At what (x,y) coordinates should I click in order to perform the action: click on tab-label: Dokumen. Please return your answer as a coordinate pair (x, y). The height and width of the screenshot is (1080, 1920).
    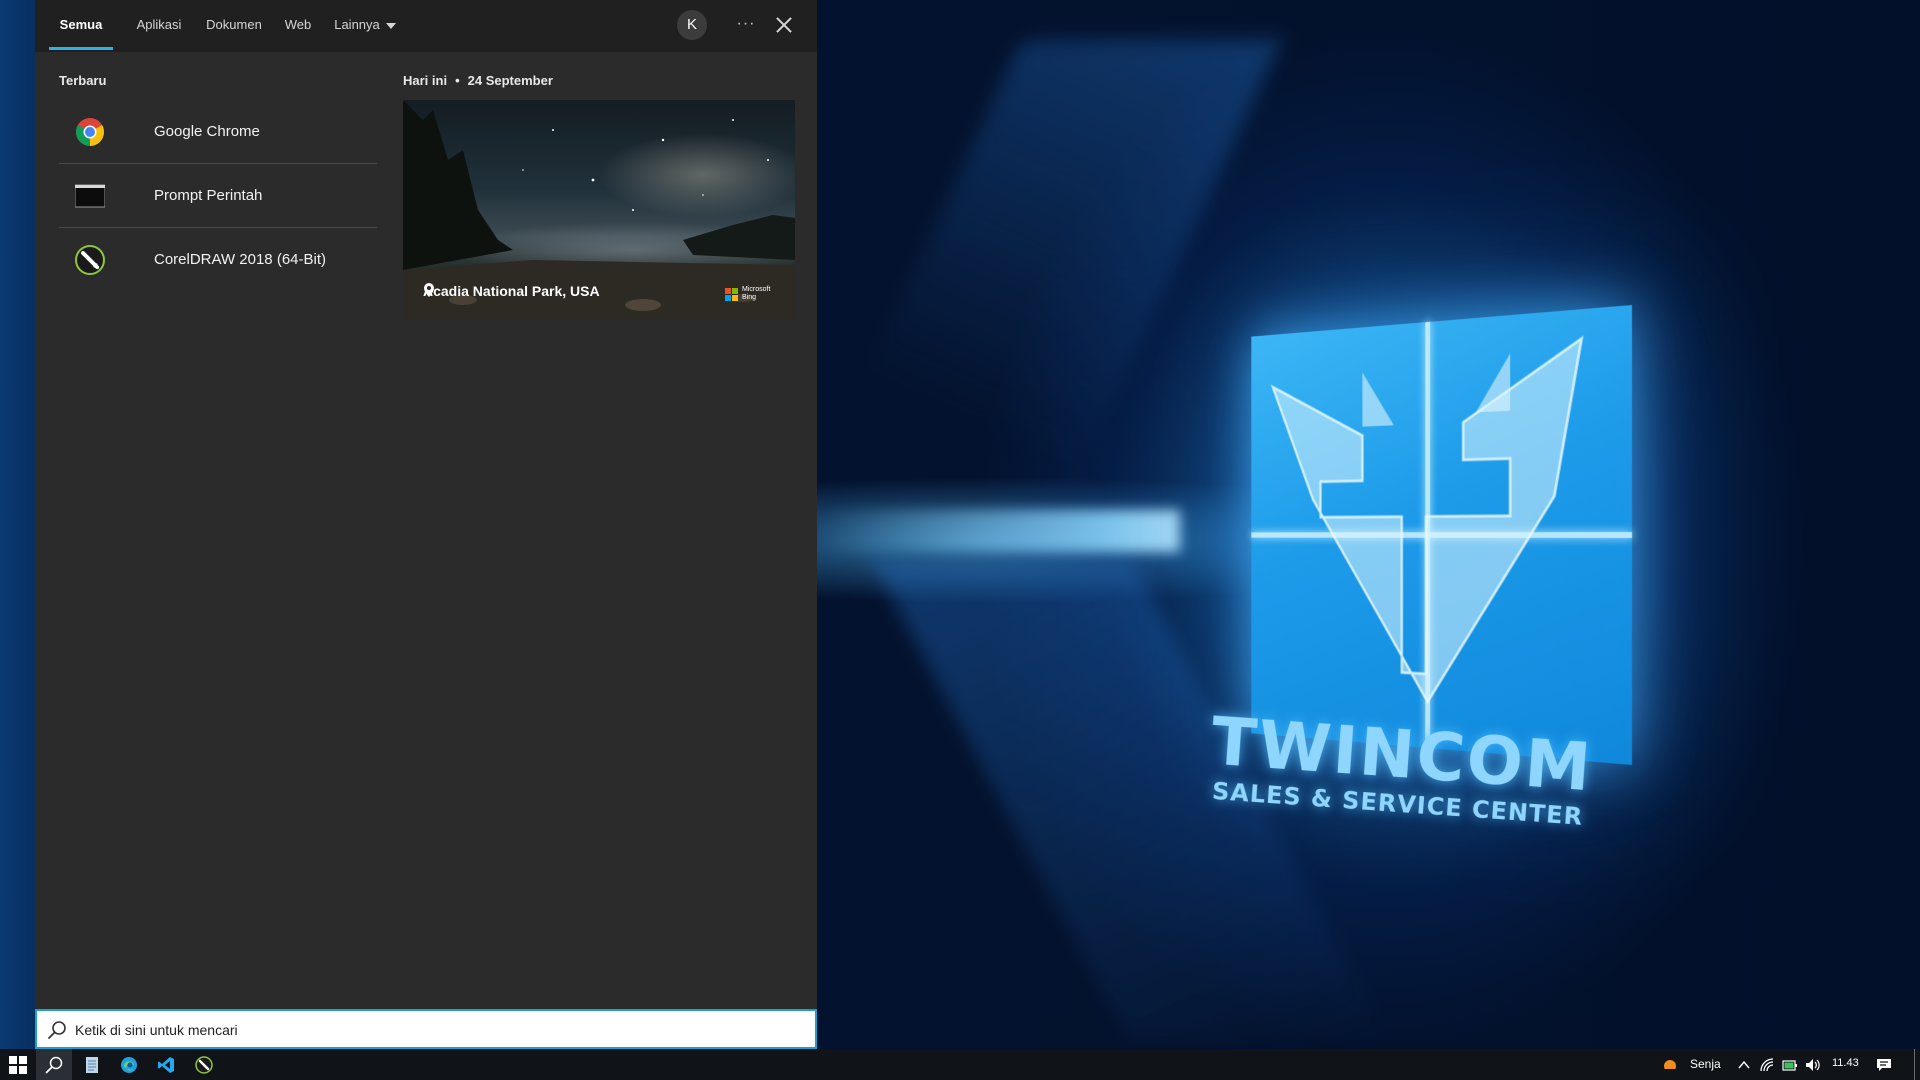
    Looking at the image, I should click on (234, 24).